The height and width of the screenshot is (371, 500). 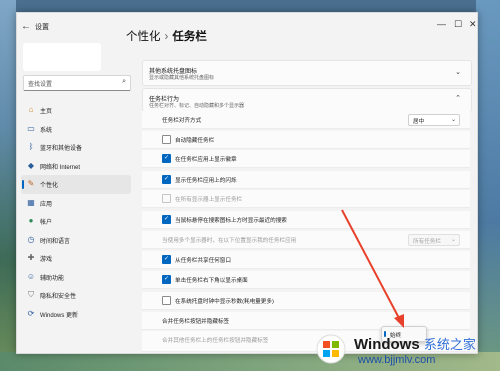 What do you see at coordinates (473, 24) in the screenshot?
I see `close-button: ✕` at bounding box center [473, 24].